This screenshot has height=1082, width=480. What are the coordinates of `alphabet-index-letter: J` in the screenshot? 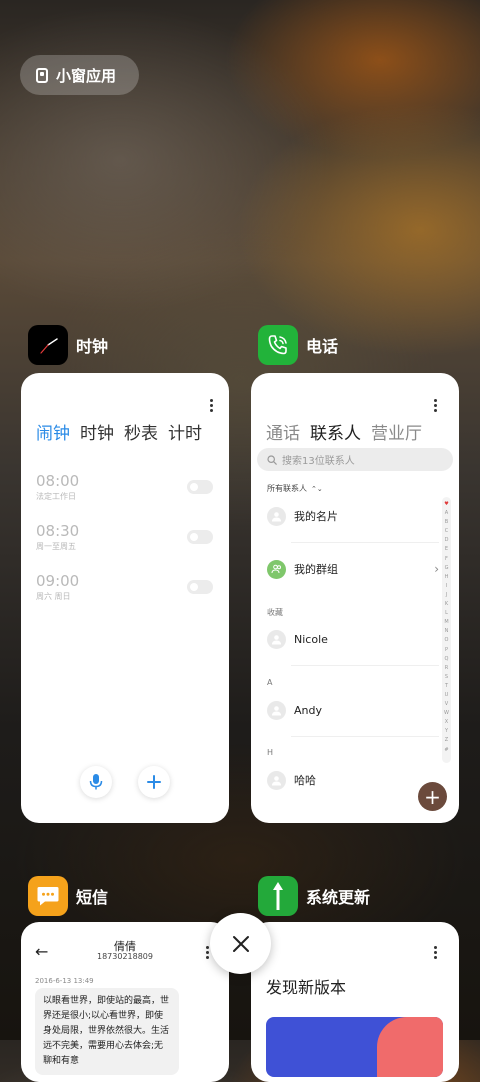 It's located at (446, 596).